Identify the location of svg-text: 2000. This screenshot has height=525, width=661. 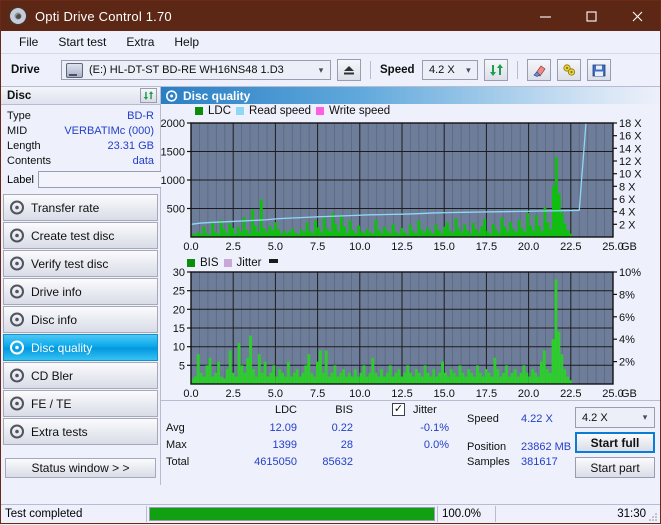
(173, 124).